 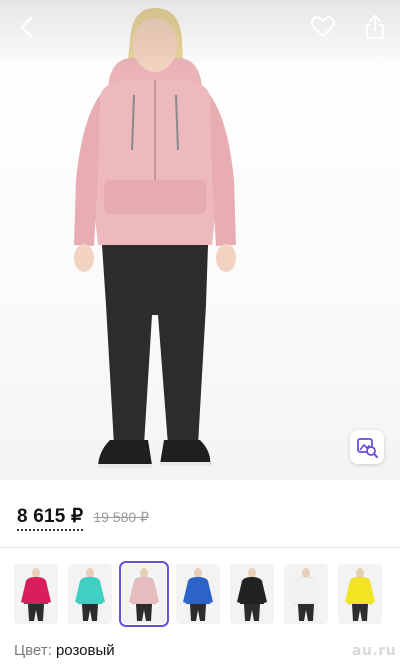 I want to click on price-block: 8 615 ₽ 19 580 ₽, so click(x=83, y=518).